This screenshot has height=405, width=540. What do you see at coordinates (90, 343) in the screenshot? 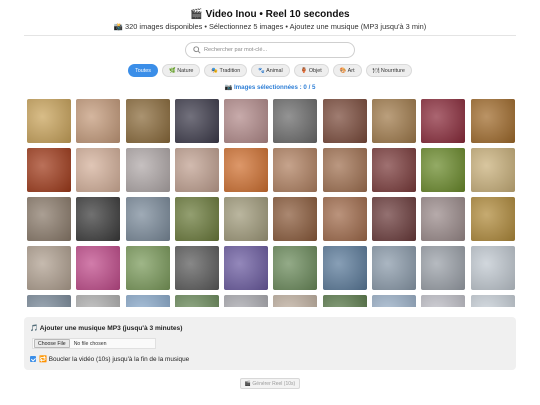
I see `file-status: No file chosen` at bounding box center [90, 343].